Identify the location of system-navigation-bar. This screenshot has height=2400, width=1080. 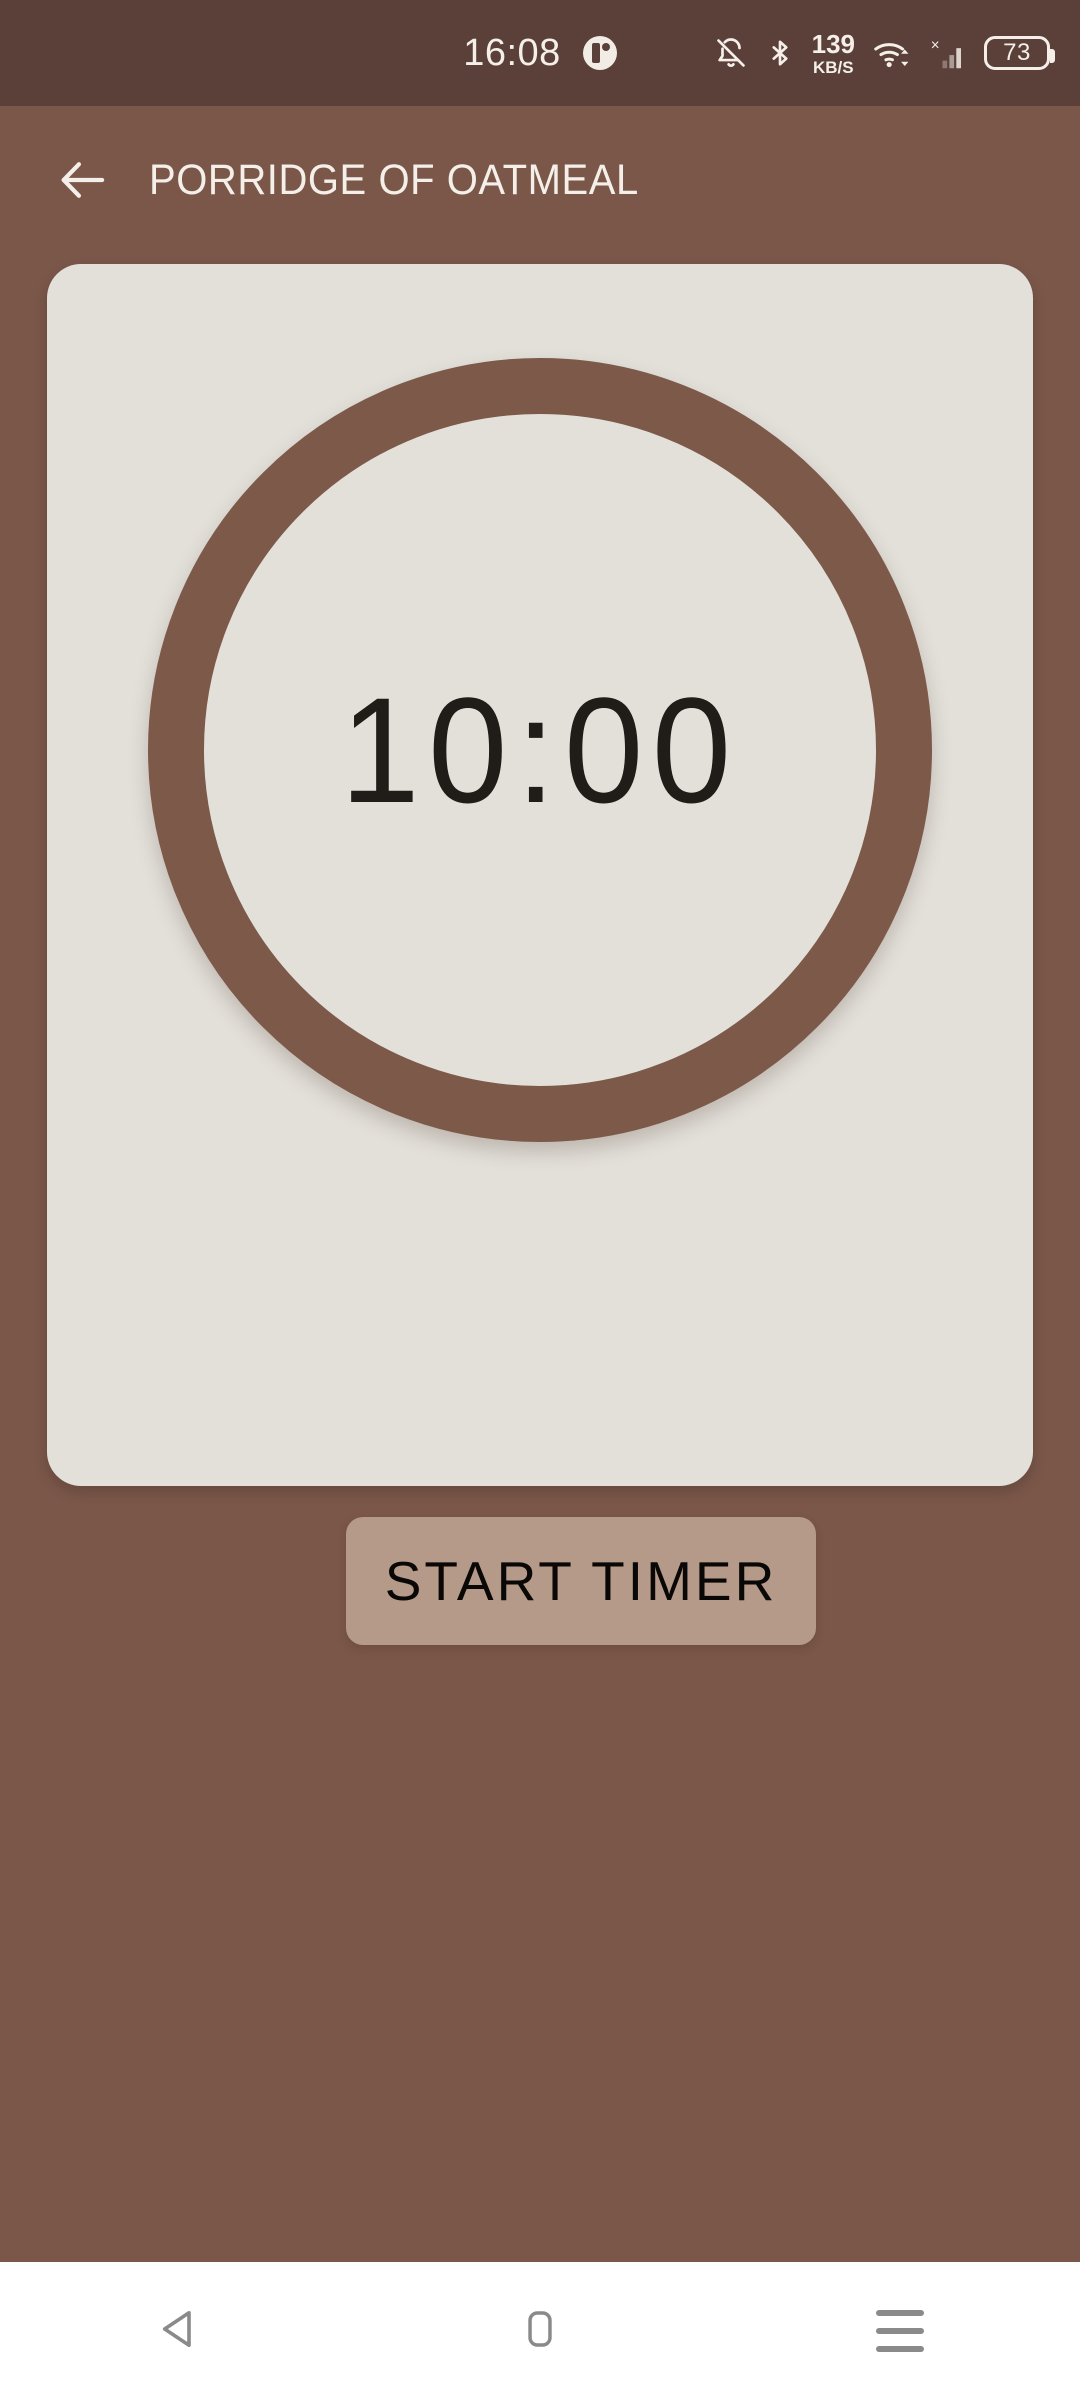
(540, 2331).